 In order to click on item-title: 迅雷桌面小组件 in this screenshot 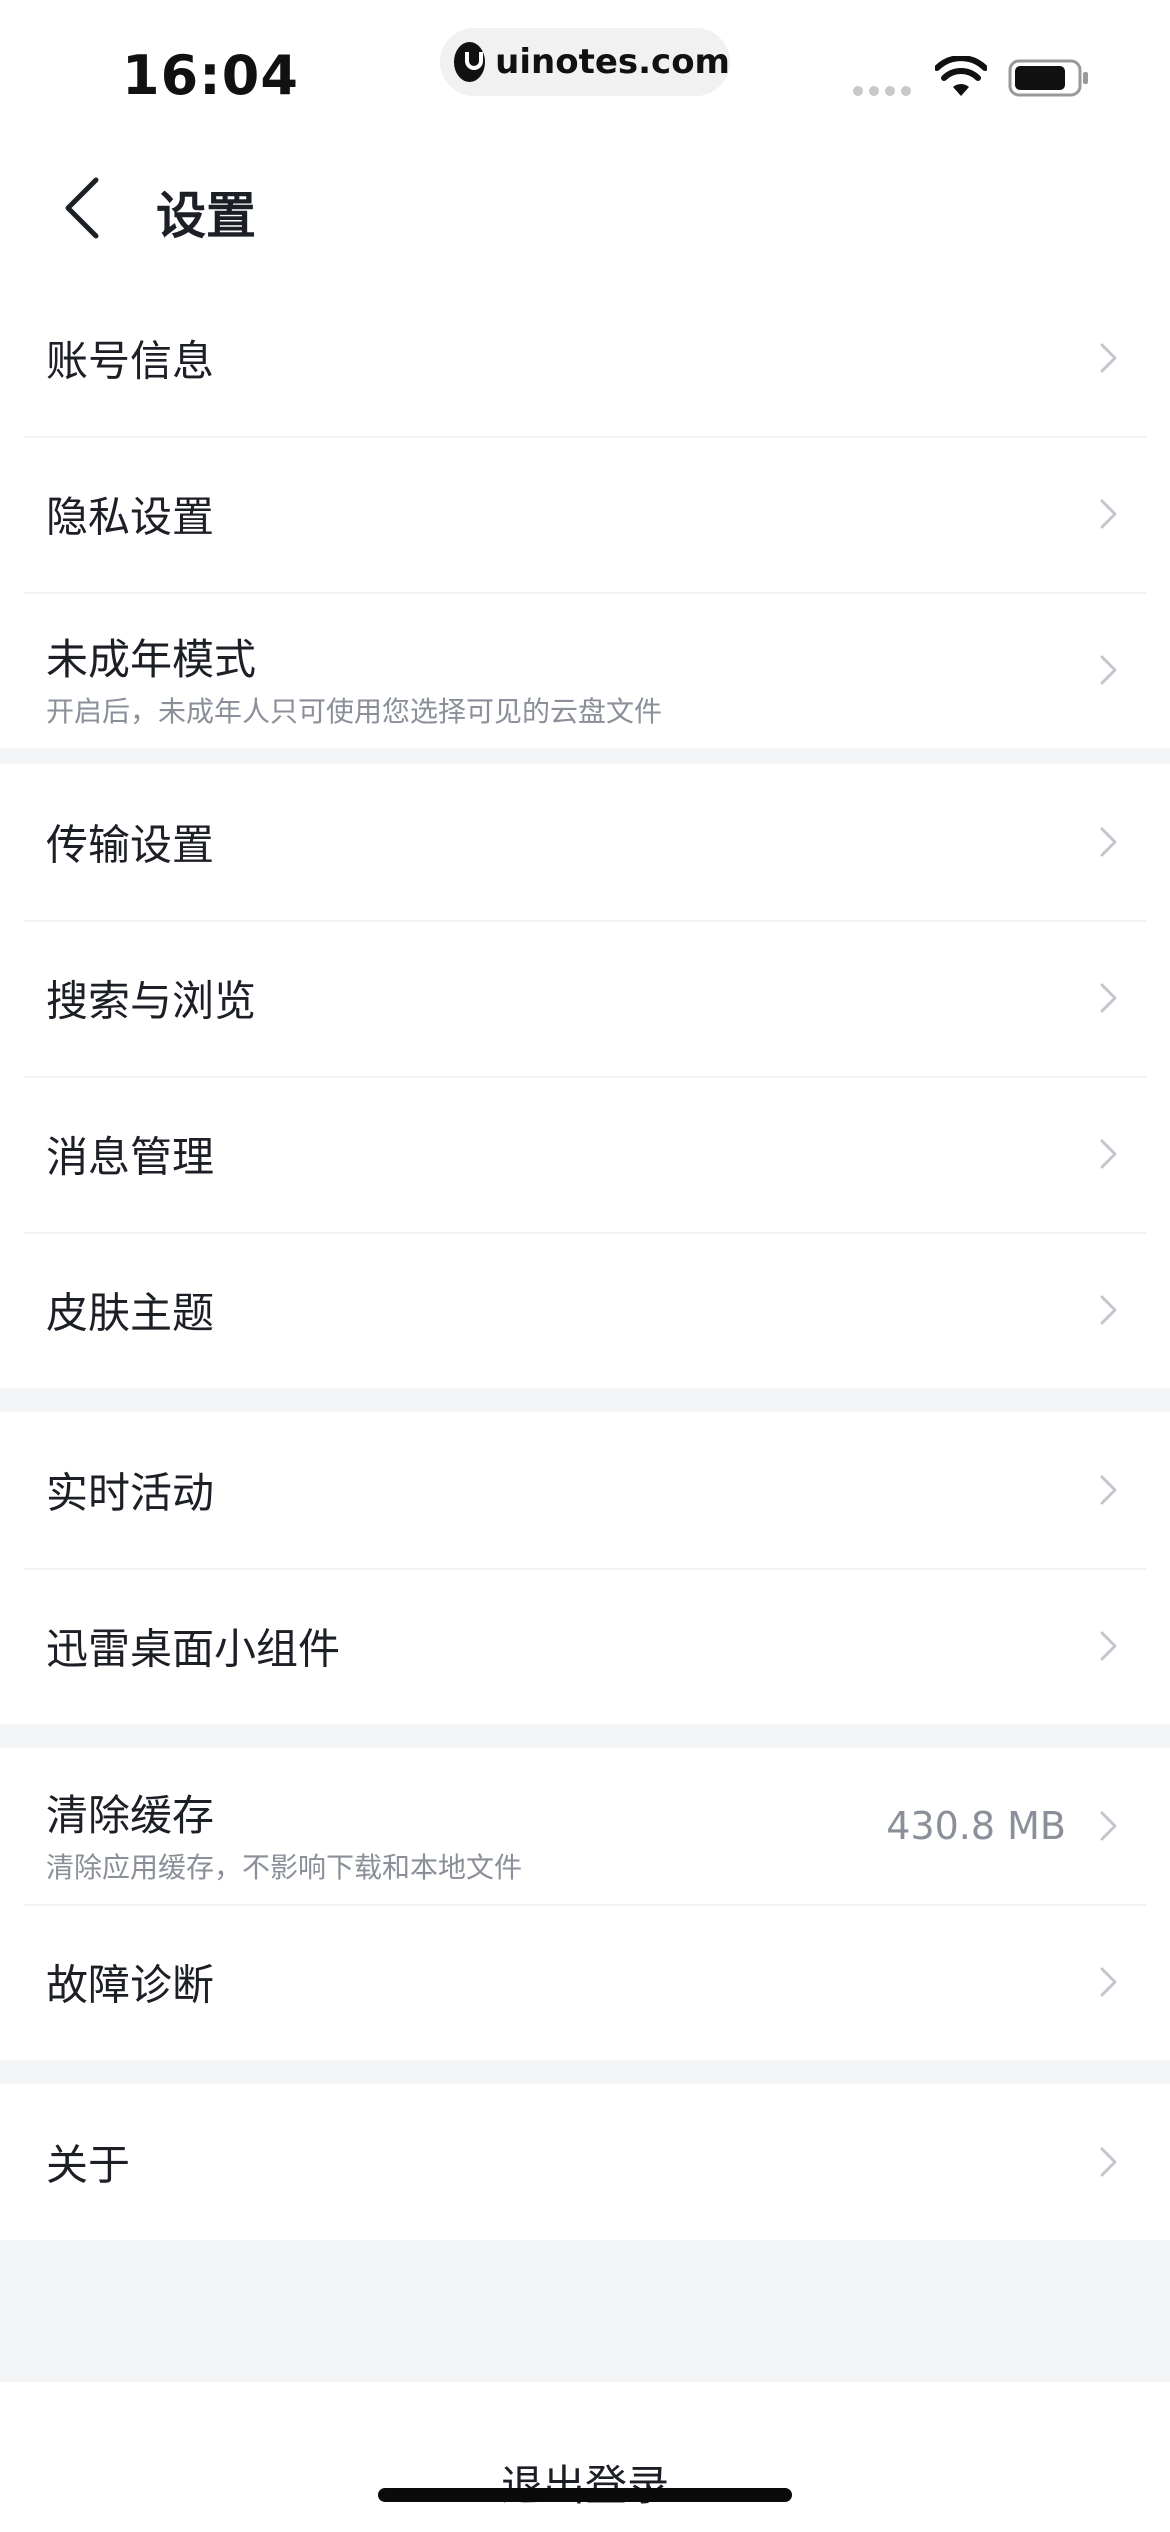, I will do `click(193, 1649)`.